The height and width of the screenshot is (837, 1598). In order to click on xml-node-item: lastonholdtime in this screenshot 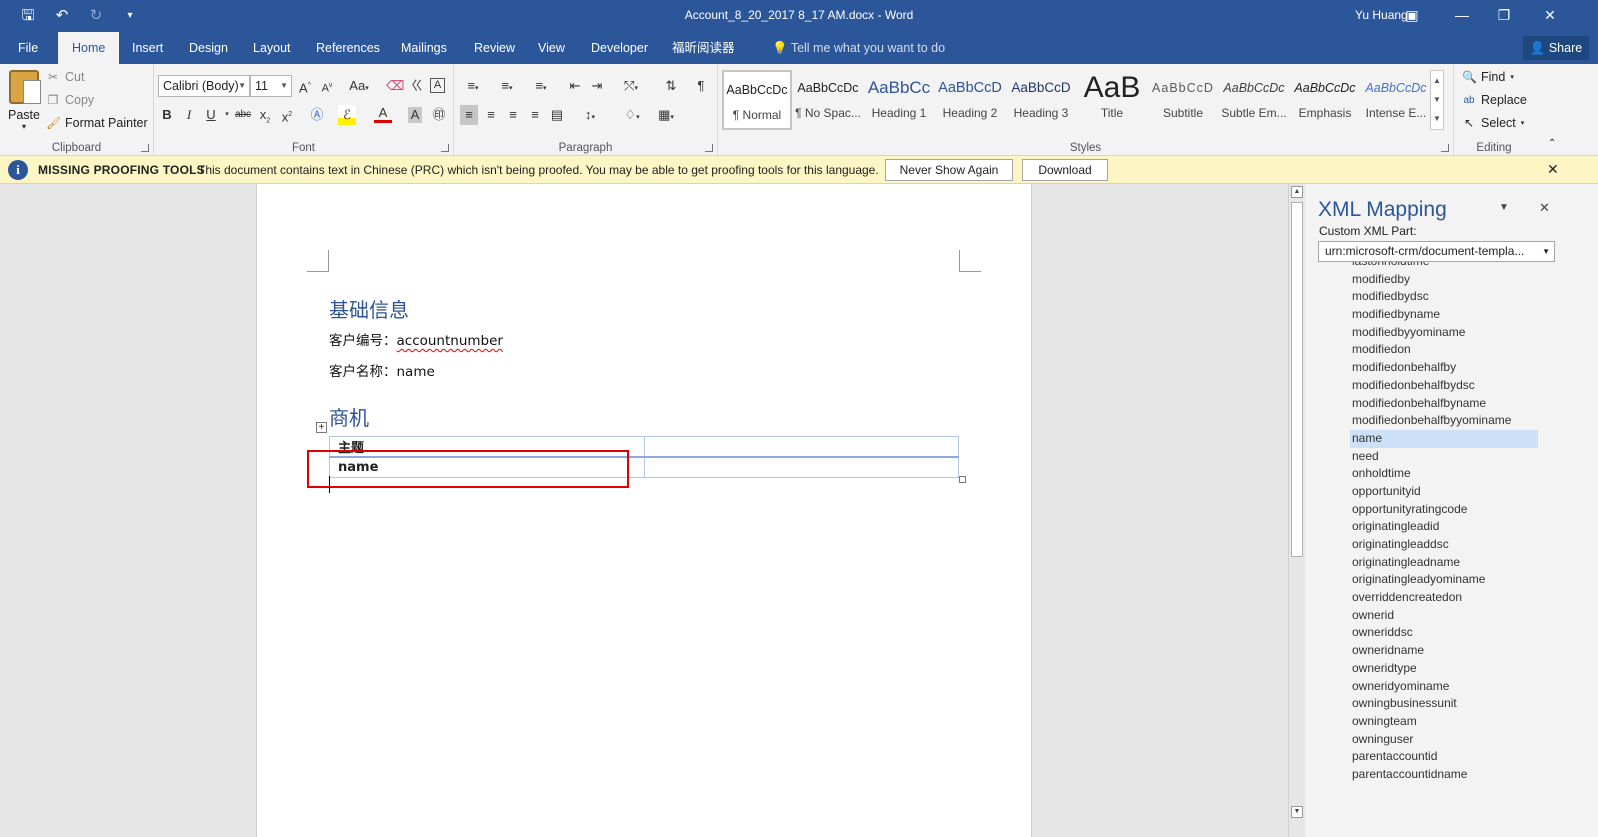, I will do `click(1444, 266)`.